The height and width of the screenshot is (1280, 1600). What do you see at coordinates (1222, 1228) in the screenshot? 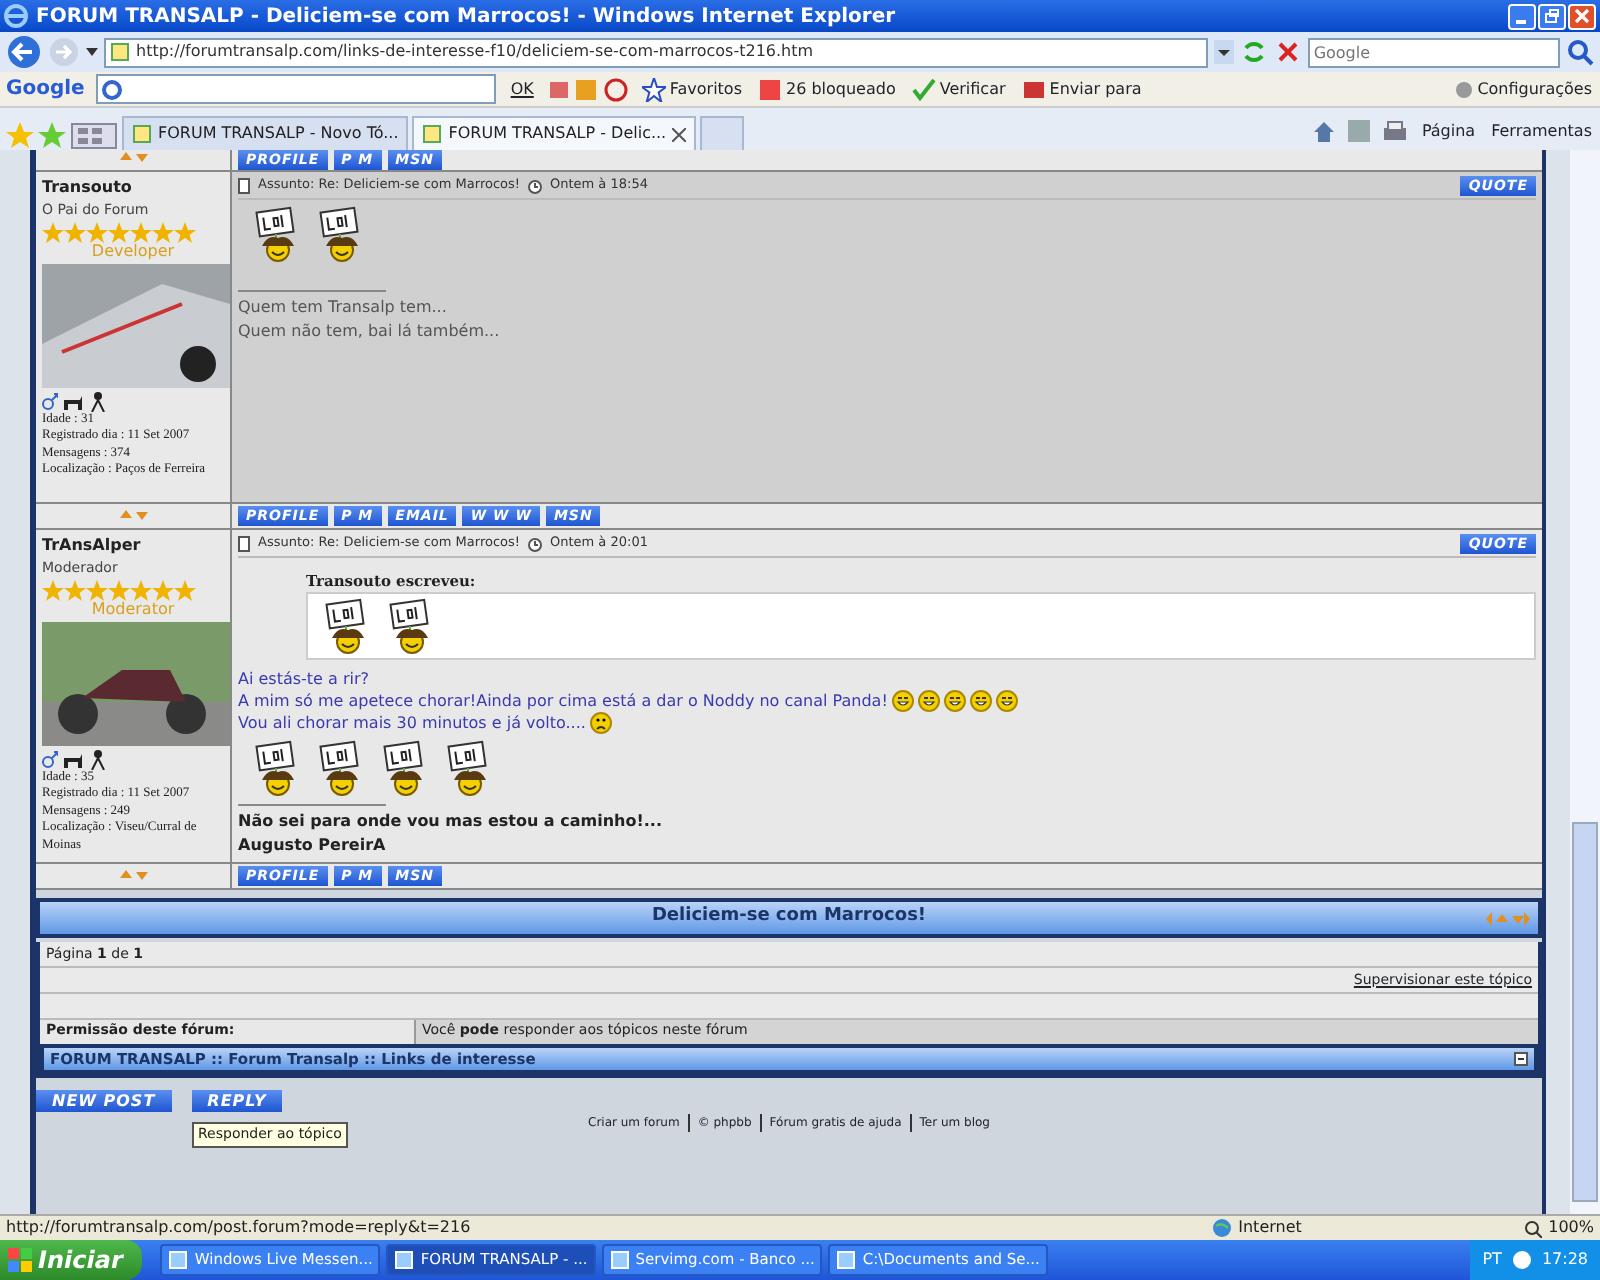
I see `globe-icon` at bounding box center [1222, 1228].